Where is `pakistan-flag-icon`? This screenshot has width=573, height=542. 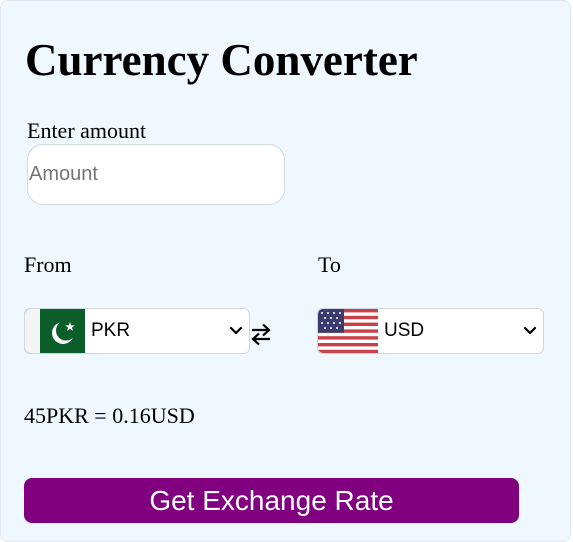 pakistan-flag-icon is located at coordinates (55, 331).